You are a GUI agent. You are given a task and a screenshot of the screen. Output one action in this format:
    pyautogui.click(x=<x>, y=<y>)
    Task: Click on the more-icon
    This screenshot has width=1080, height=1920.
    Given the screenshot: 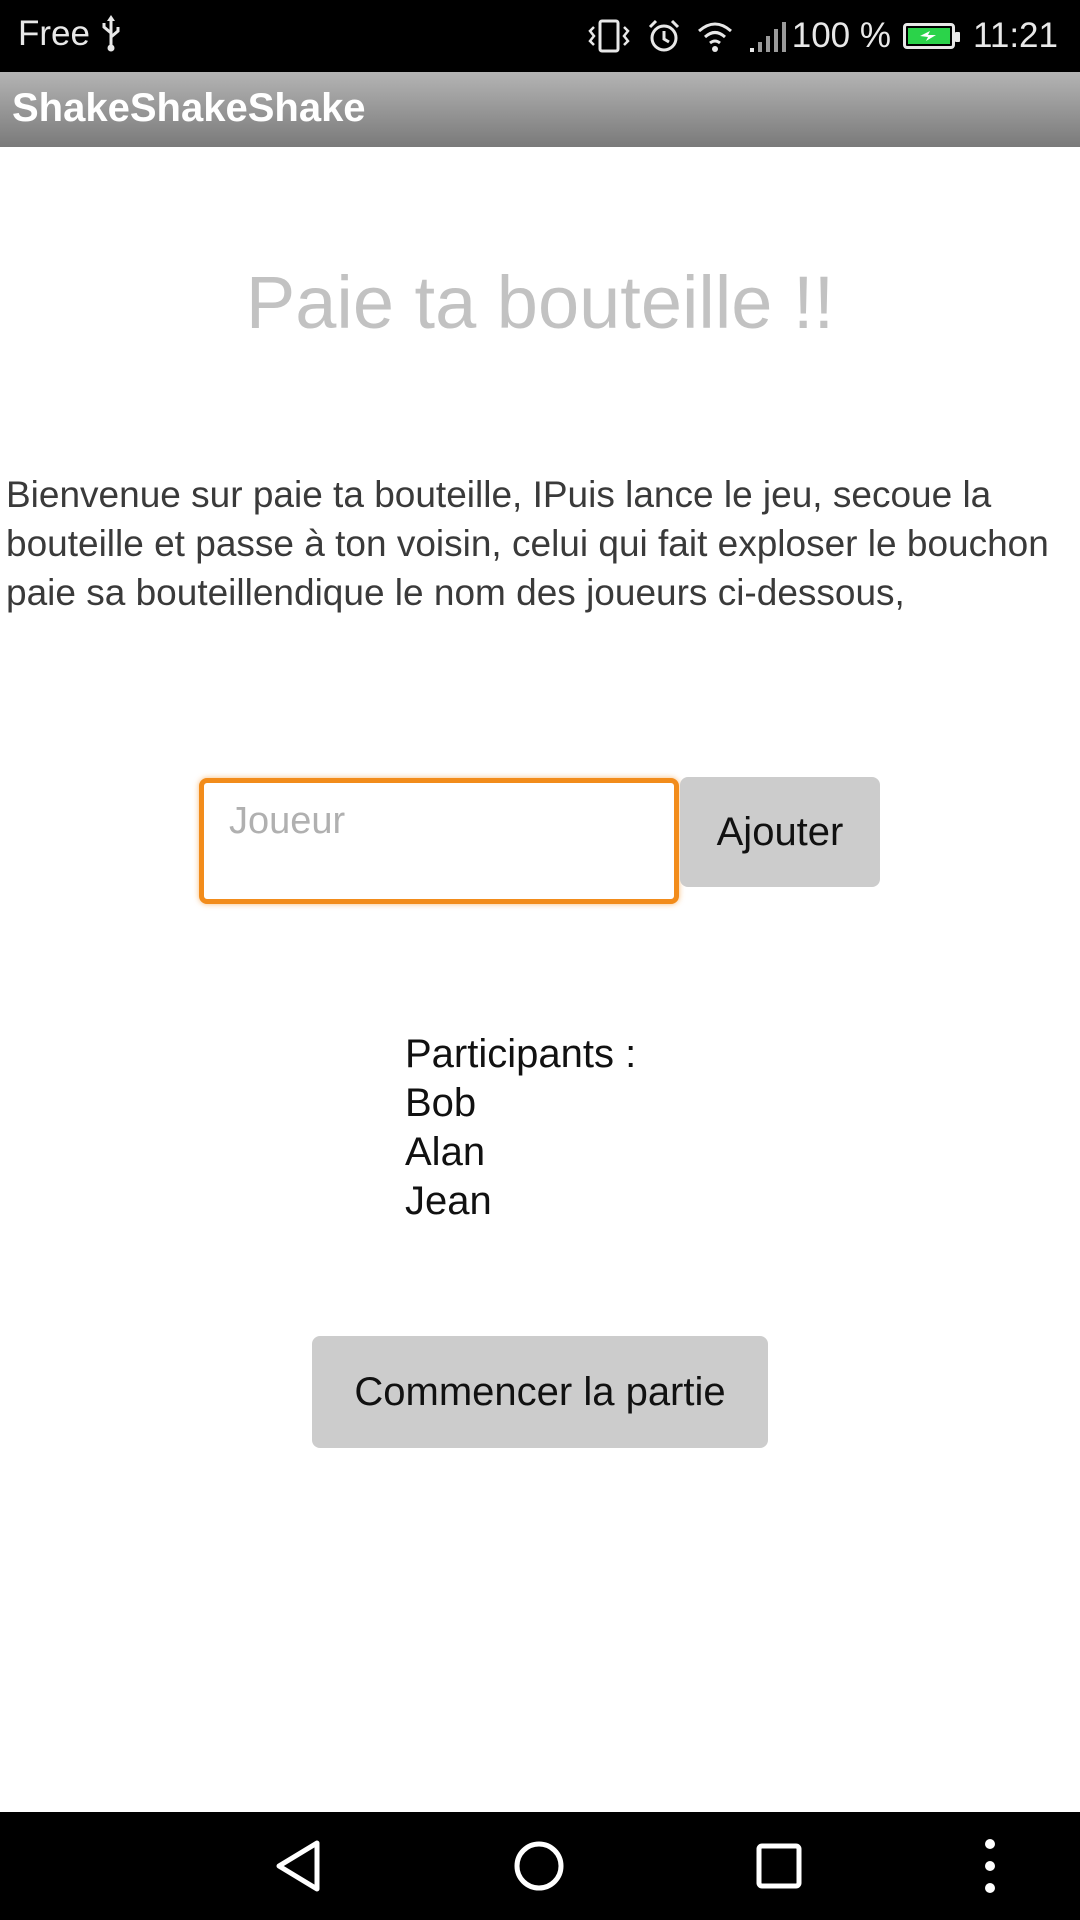 What is the action you would take?
    pyautogui.click(x=990, y=1866)
    